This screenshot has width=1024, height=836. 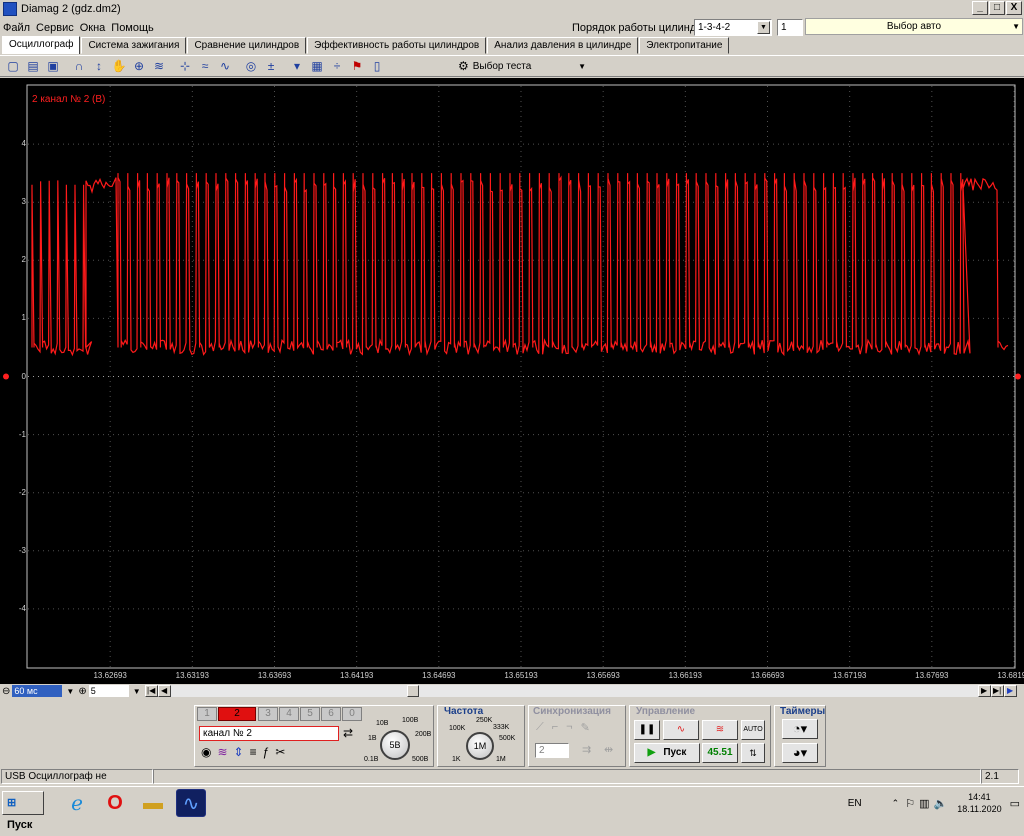 What do you see at coordinates (269, 733) in the screenshot?
I see `channel-name-field: канал № 2` at bounding box center [269, 733].